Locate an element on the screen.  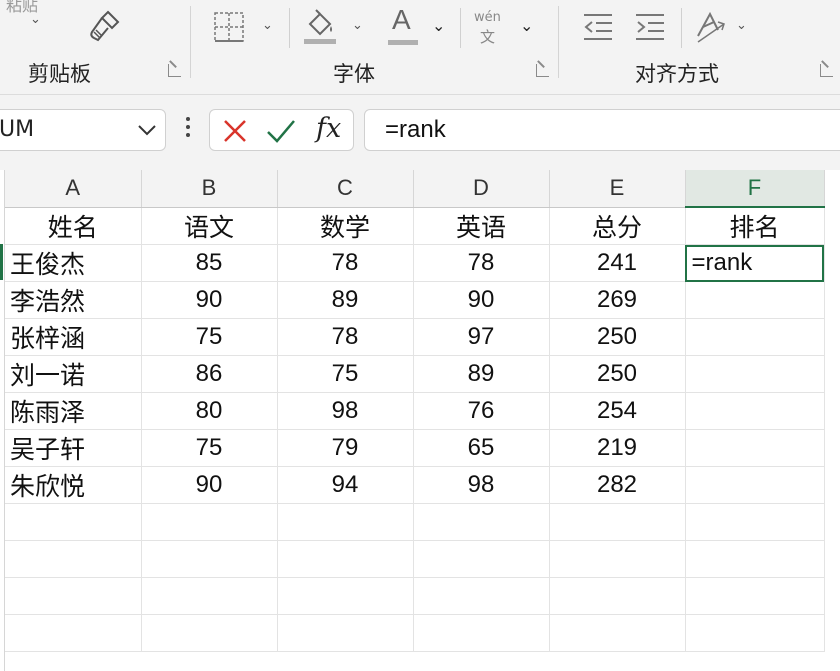
cell-header-rank: 排名 is located at coordinates (755, 226).